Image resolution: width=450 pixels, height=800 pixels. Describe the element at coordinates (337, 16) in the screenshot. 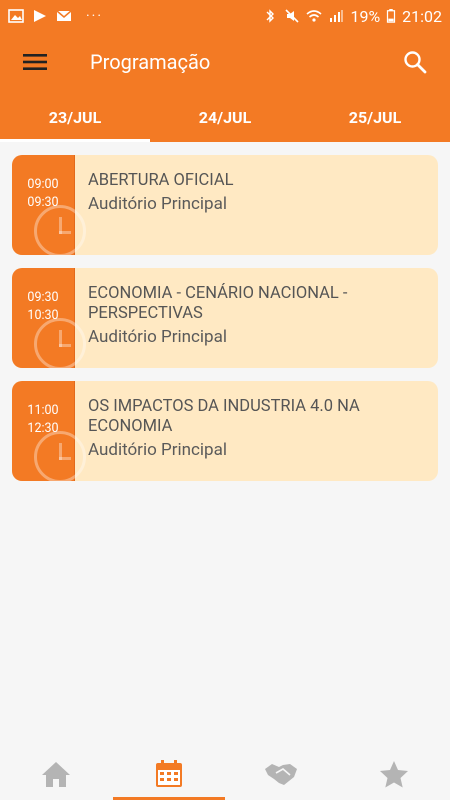

I see `signal-icon` at that location.